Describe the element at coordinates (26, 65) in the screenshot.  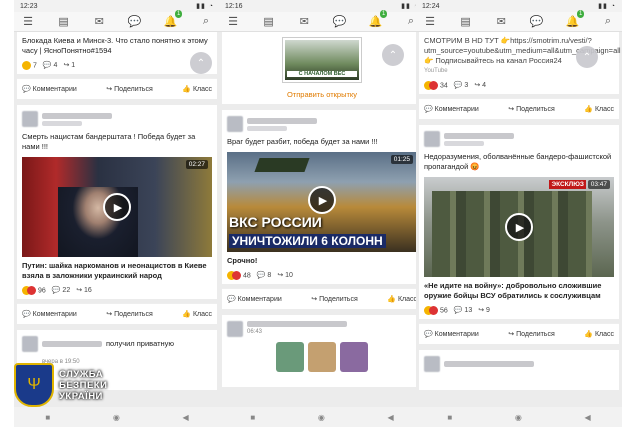
I see `reaction-emoji-icon` at that location.